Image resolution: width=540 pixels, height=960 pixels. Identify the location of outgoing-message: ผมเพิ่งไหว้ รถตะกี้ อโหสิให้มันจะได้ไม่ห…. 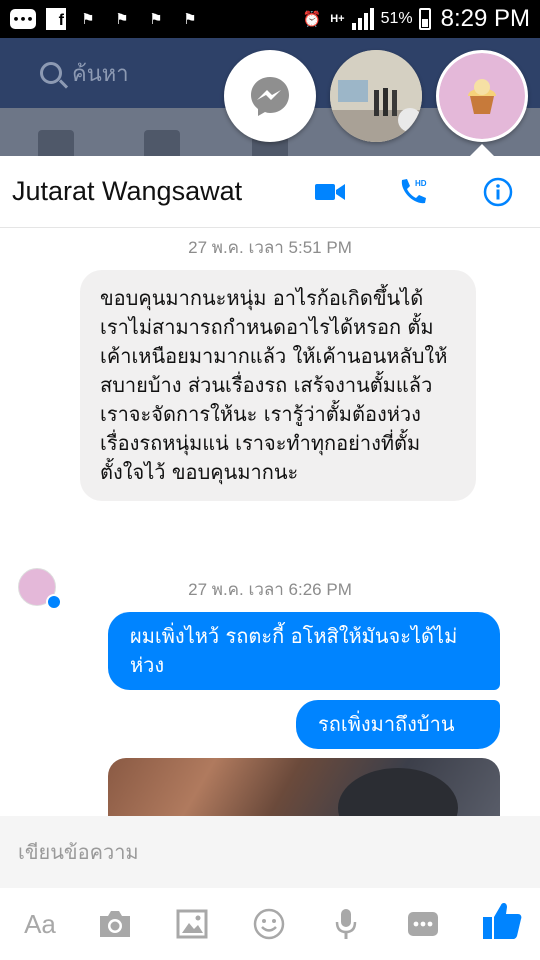
(304, 651).